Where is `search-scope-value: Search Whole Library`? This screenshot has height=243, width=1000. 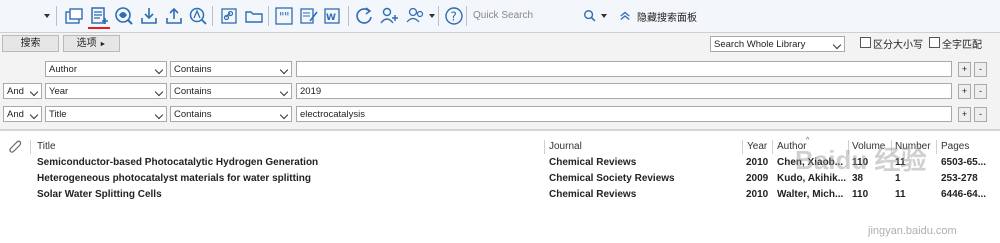 search-scope-value: Search Whole Library is located at coordinates (760, 44).